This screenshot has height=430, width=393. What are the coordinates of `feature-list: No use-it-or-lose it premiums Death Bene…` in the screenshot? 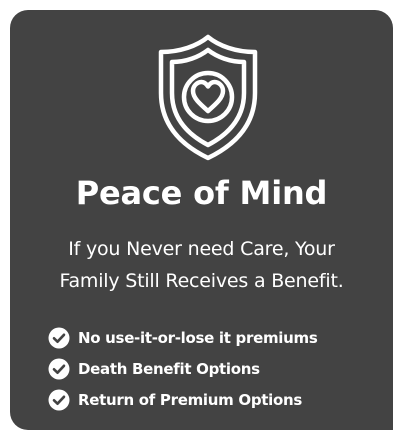 It's located at (183, 368).